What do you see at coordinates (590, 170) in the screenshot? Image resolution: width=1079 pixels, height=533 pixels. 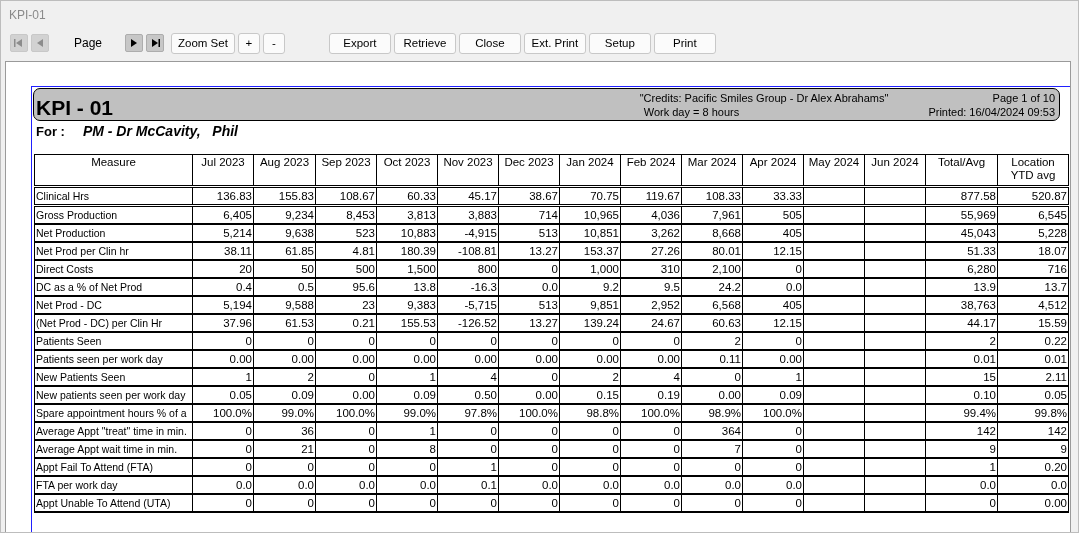 I see `column-header: Jan 2024` at bounding box center [590, 170].